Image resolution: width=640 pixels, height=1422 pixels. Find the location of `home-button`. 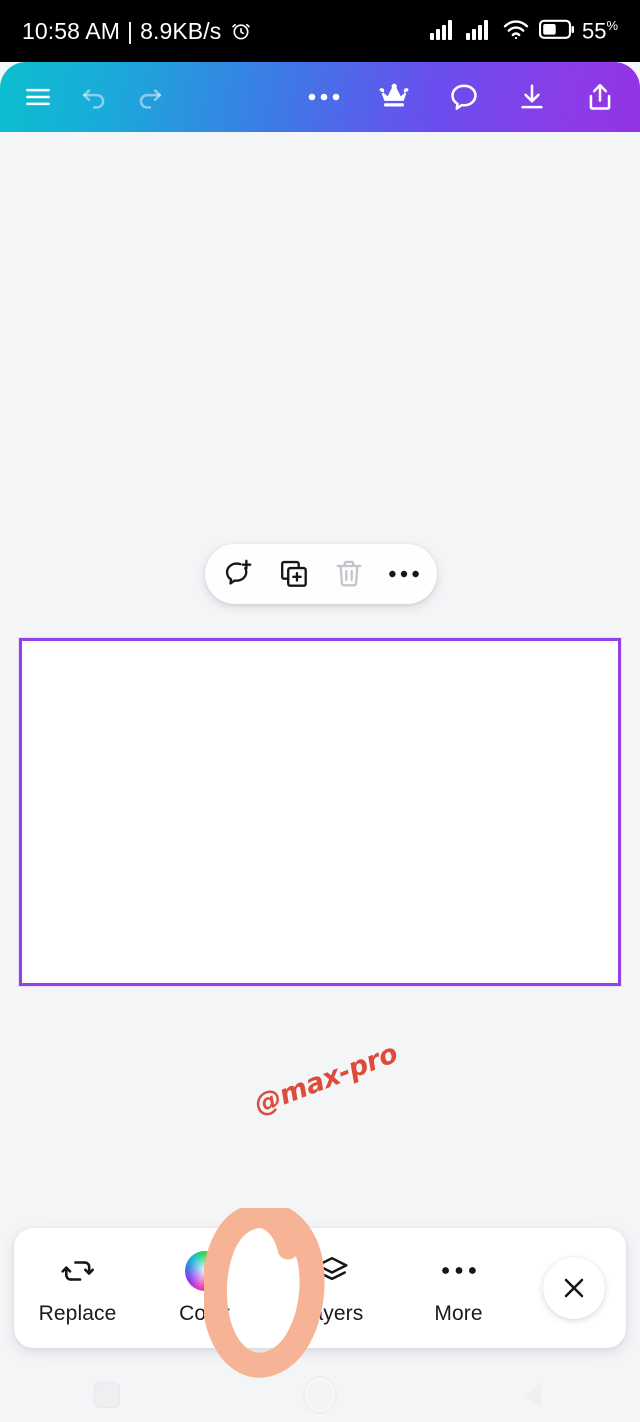

home-button is located at coordinates (320, 1395).